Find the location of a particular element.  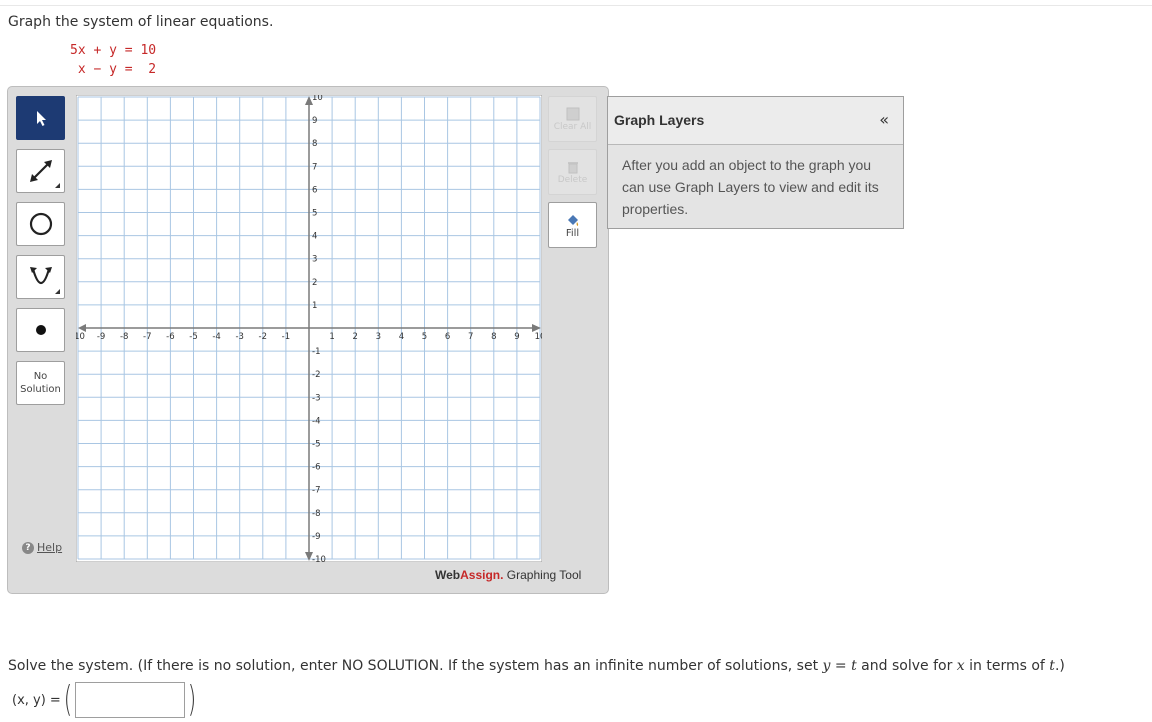

delete-label: Delete is located at coordinates (572, 180).